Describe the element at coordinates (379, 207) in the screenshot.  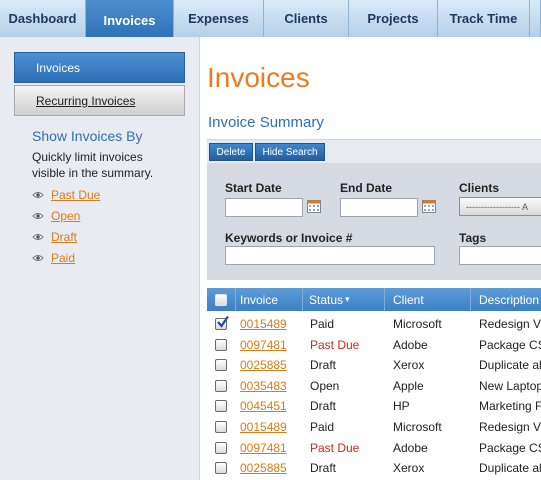
I see `end-date-field` at that location.